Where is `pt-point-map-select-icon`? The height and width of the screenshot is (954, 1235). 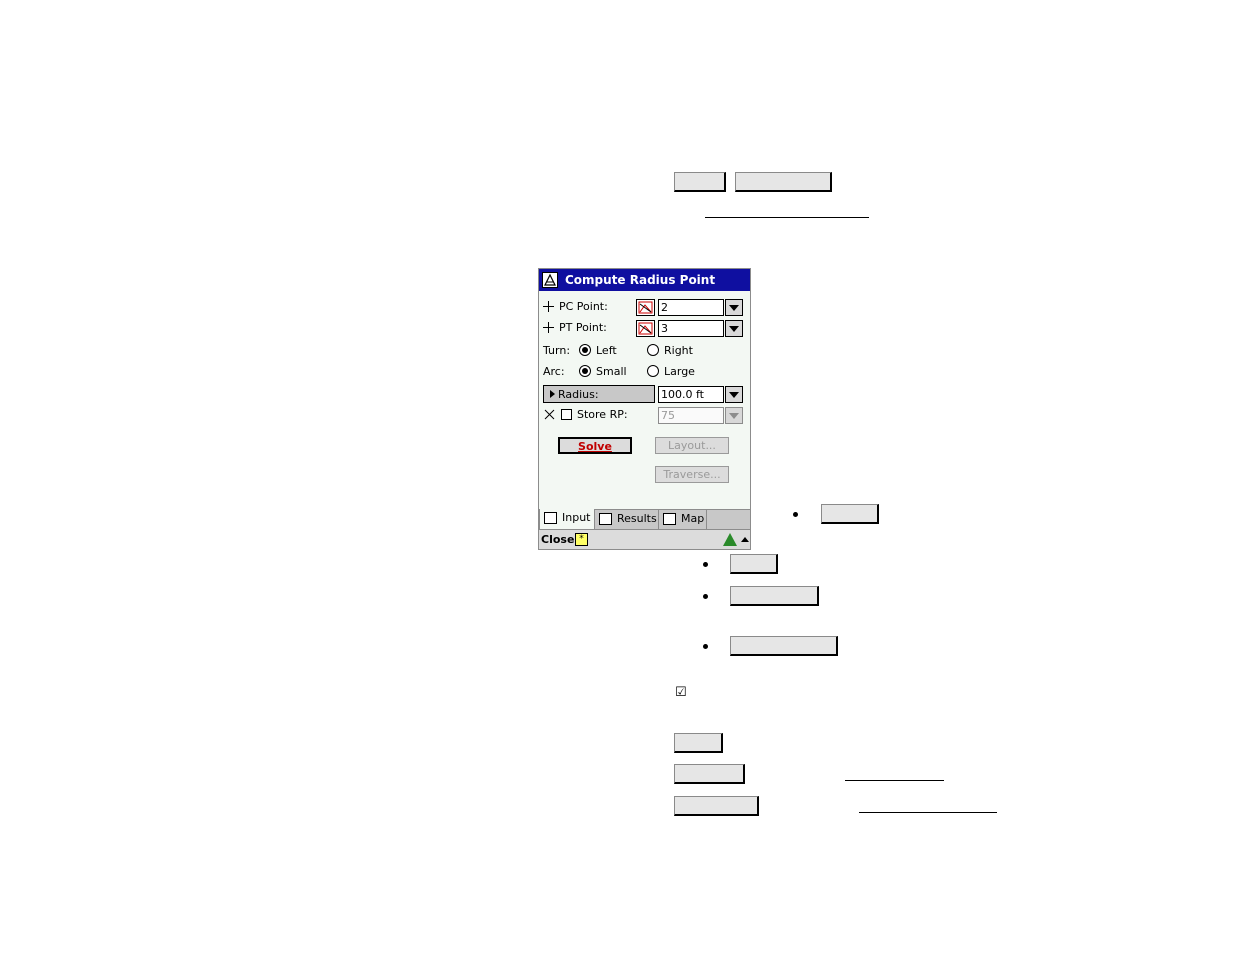 pt-point-map-select-icon is located at coordinates (645, 328).